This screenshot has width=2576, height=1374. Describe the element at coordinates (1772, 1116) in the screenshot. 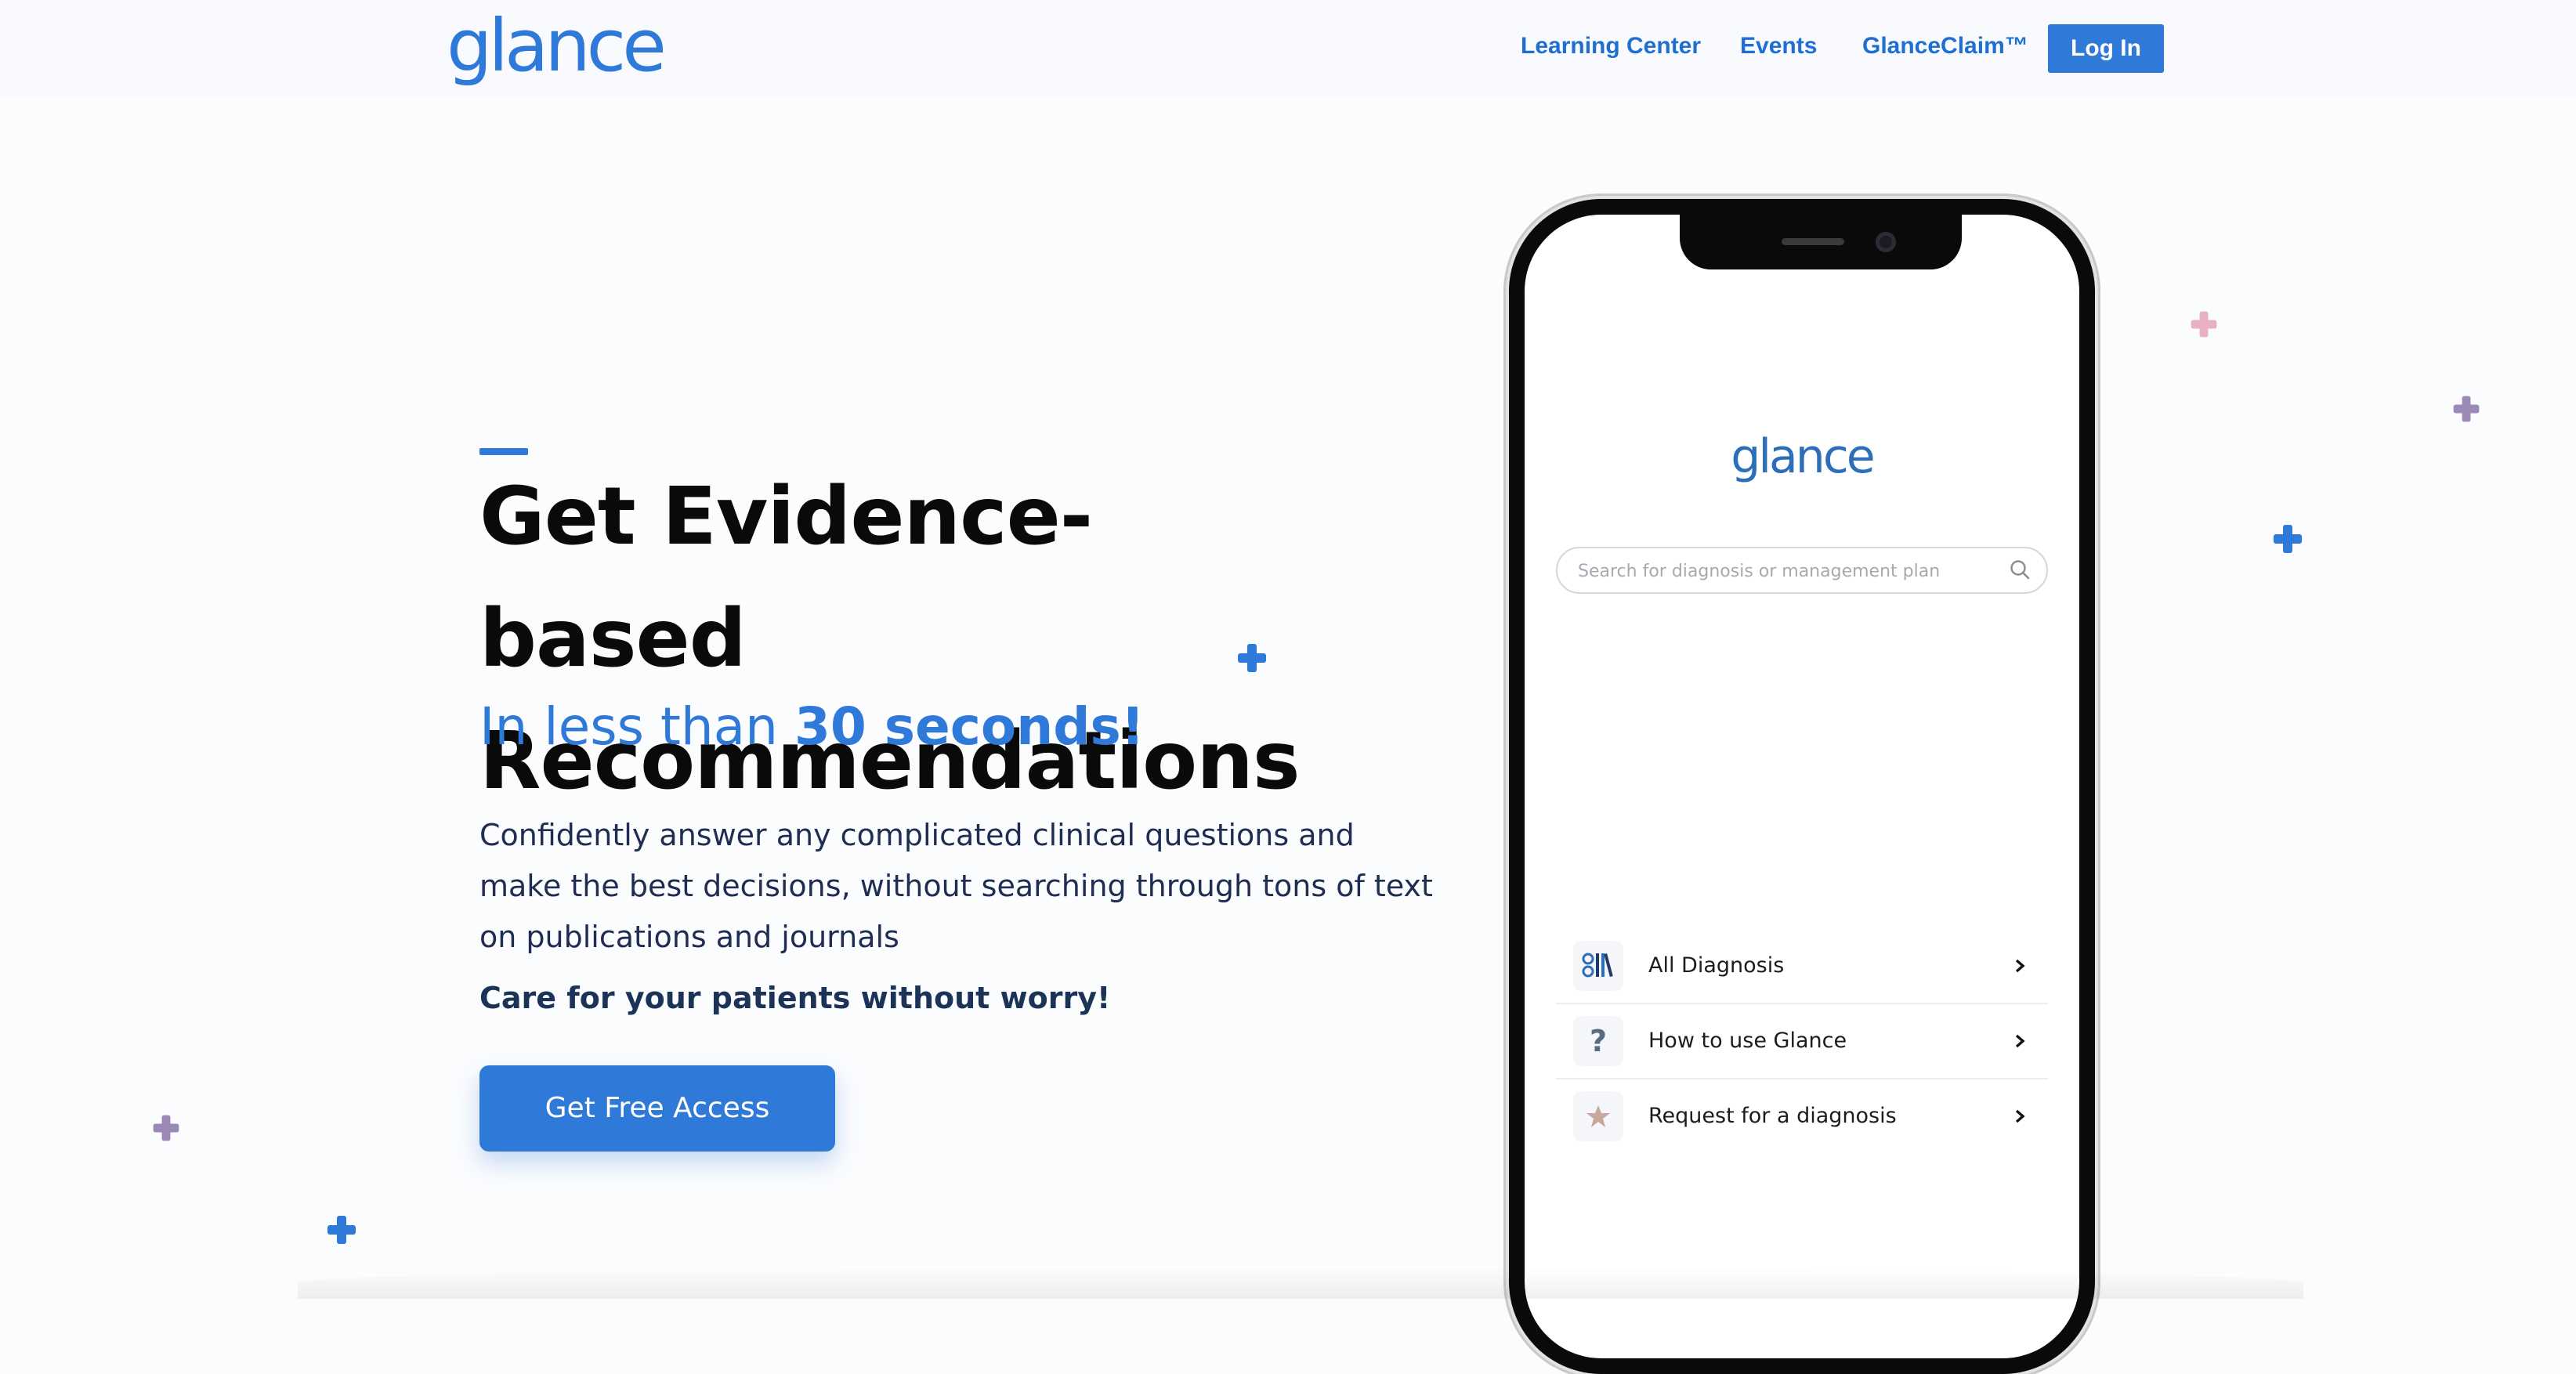

I see `menu-item-label: Request for a diagnosis` at that location.